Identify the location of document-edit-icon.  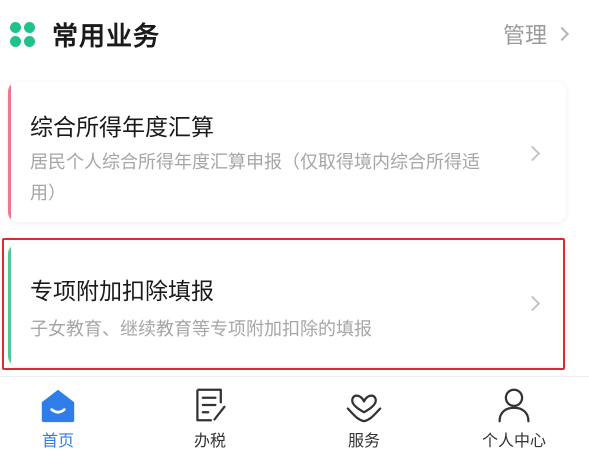
(211, 405).